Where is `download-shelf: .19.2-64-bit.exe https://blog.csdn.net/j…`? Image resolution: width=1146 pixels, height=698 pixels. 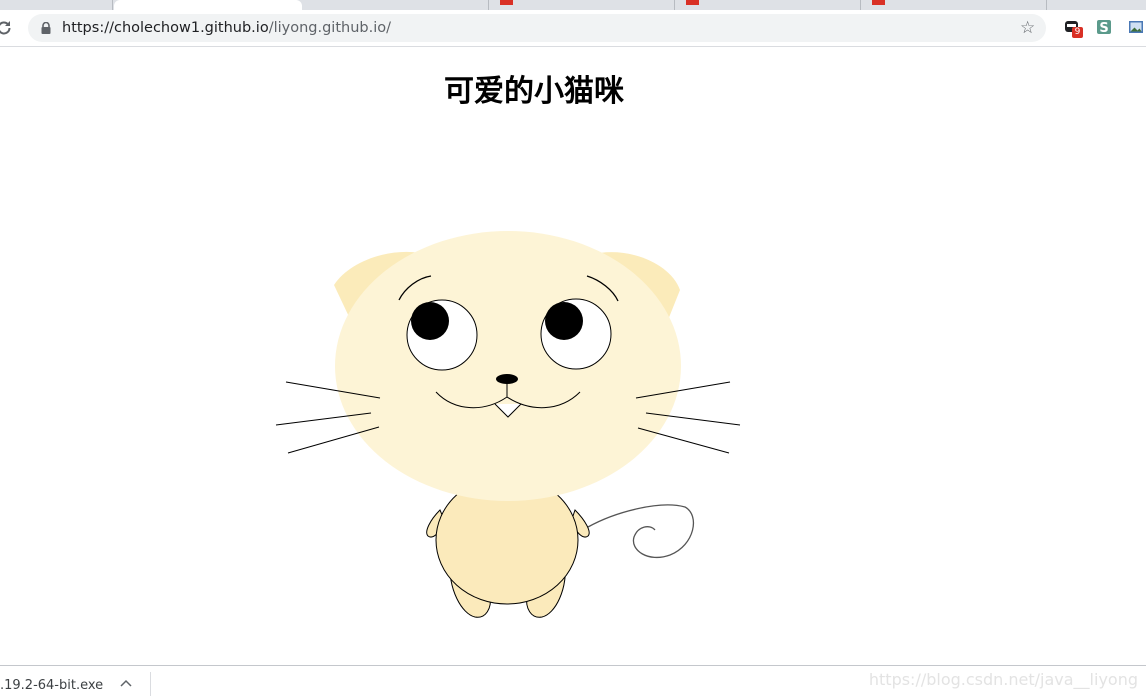 download-shelf: .19.2-64-bit.exe https://blog.csdn.net/j… is located at coordinates (573, 681).